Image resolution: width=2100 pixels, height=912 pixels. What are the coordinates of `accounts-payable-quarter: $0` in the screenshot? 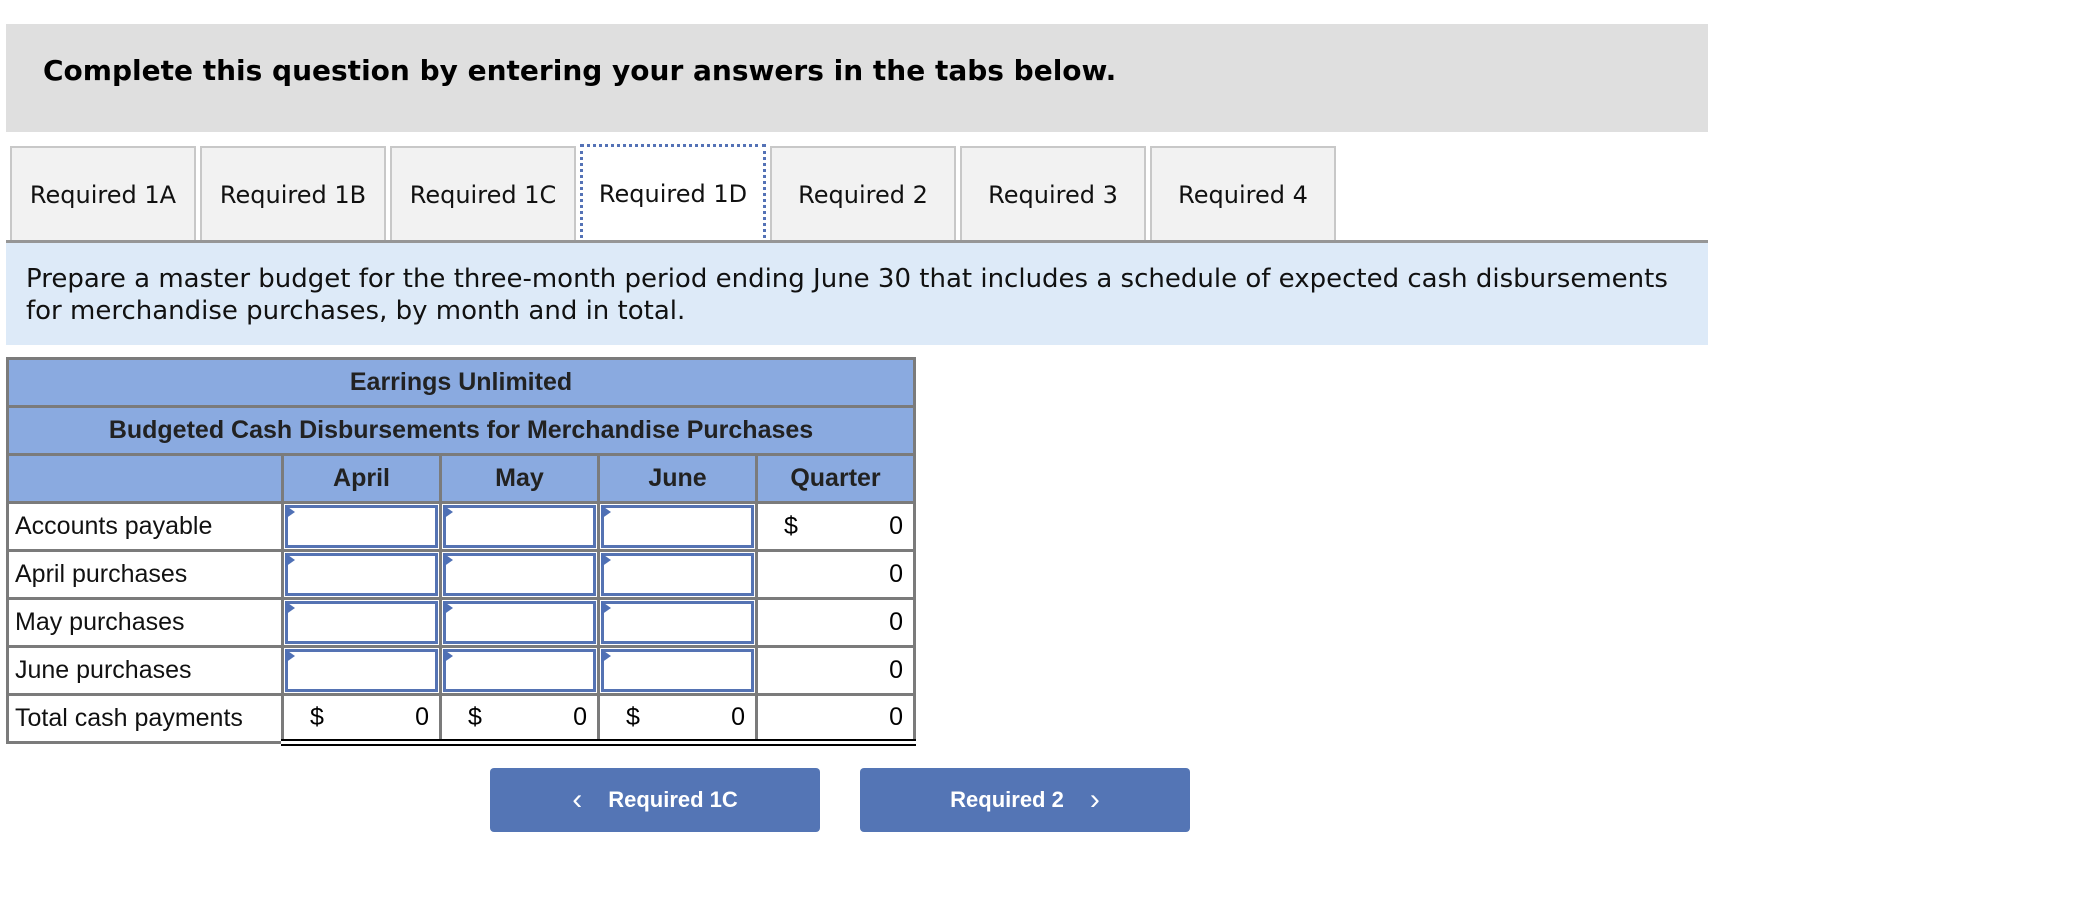 It's located at (835, 526).